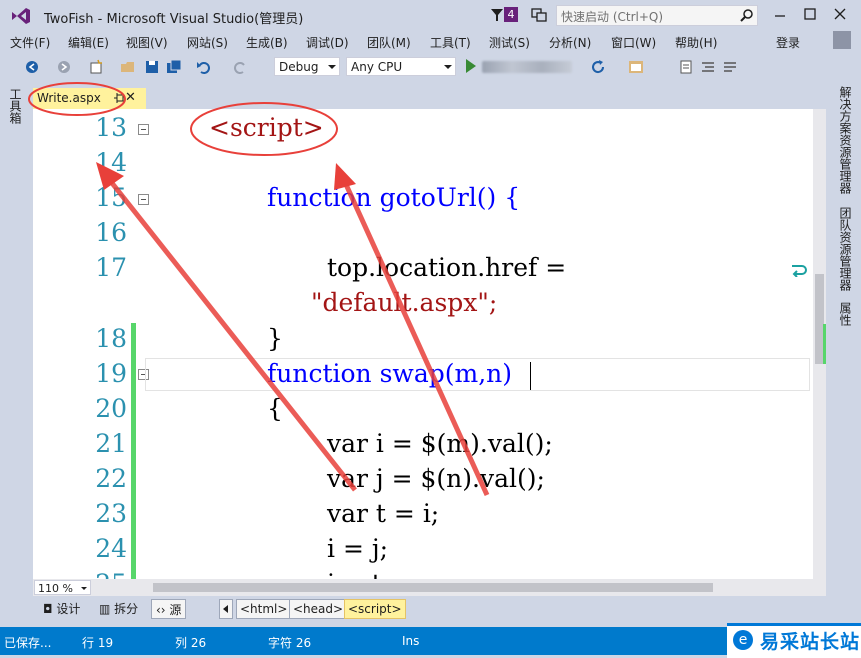 Image resolution: width=861 pixels, height=658 pixels. I want to click on close-window-button, so click(840, 14).